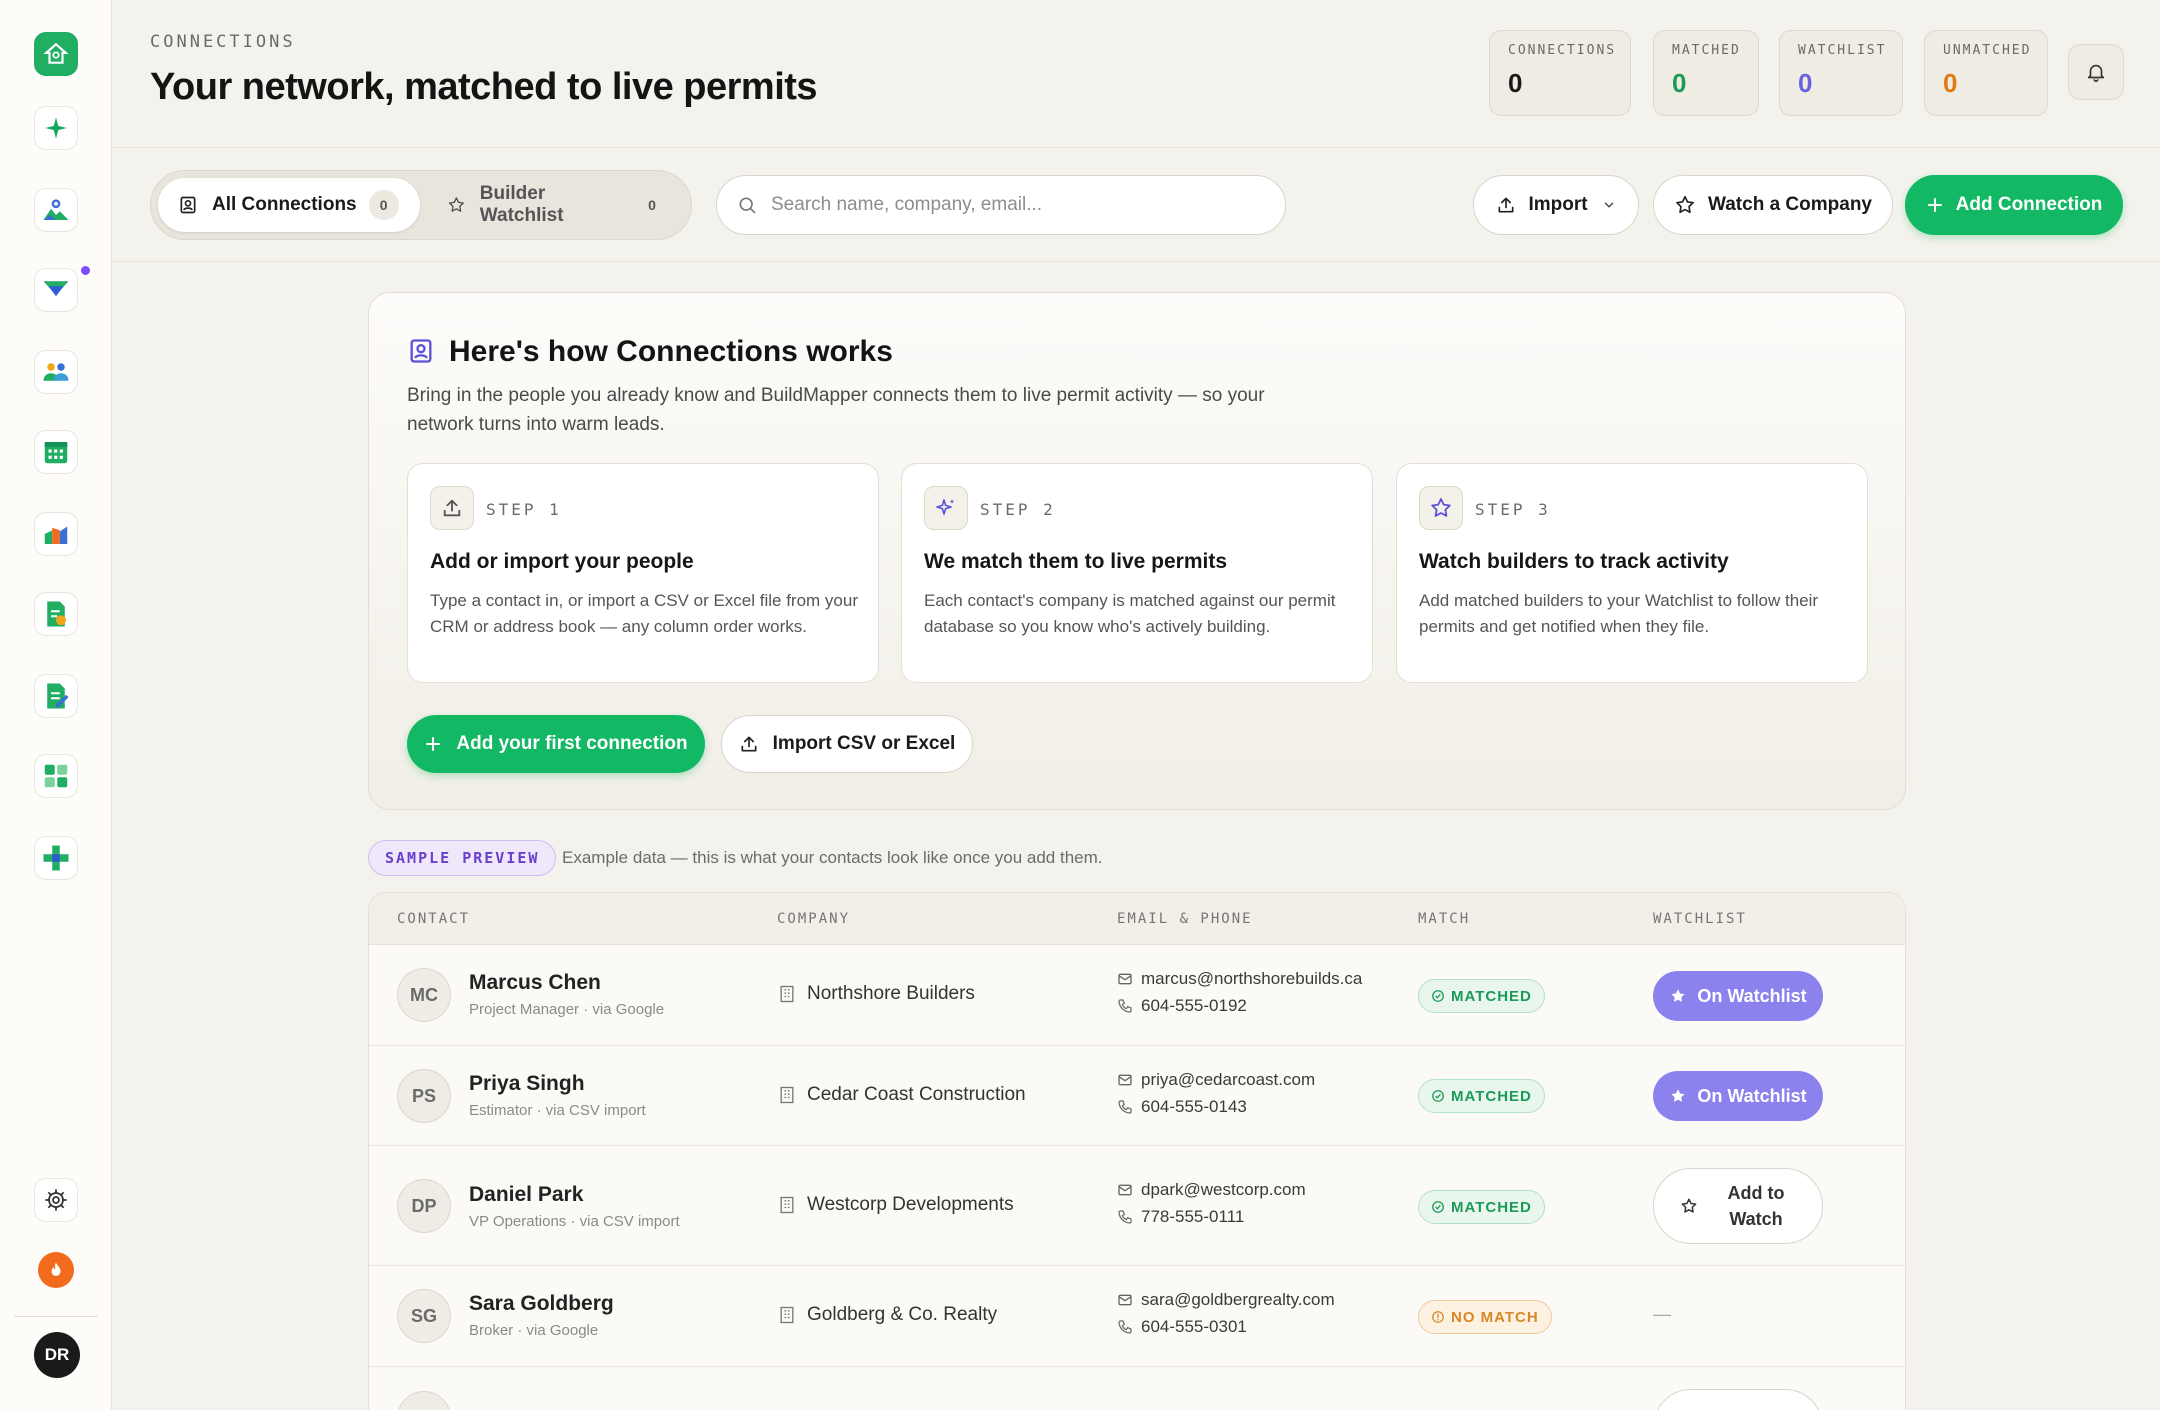  What do you see at coordinates (424, 1096) in the screenshot?
I see `contact-avatar: PS` at bounding box center [424, 1096].